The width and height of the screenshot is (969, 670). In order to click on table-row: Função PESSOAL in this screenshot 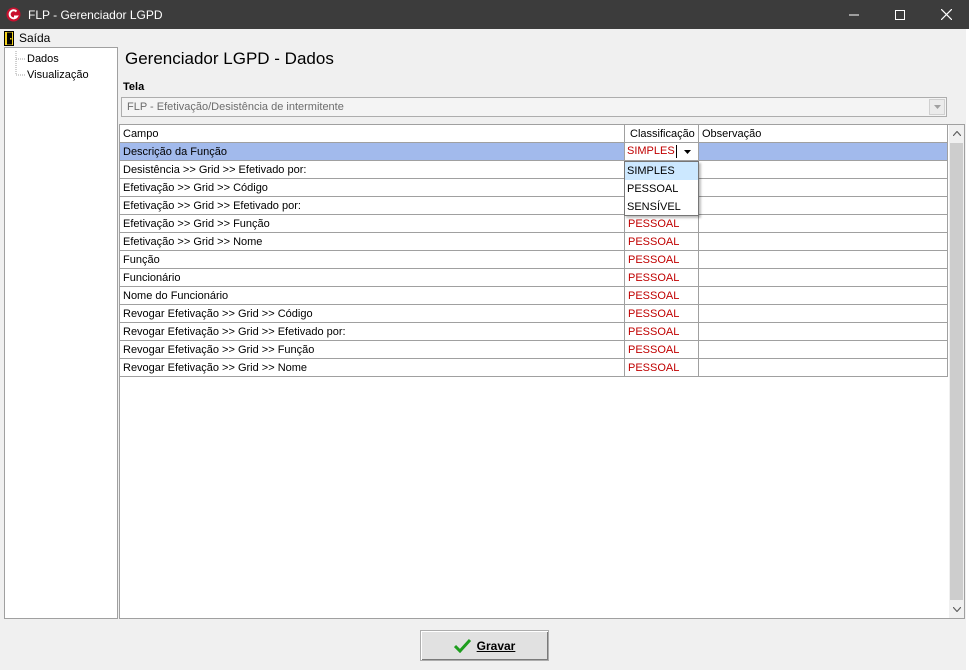, I will do `click(534, 260)`.